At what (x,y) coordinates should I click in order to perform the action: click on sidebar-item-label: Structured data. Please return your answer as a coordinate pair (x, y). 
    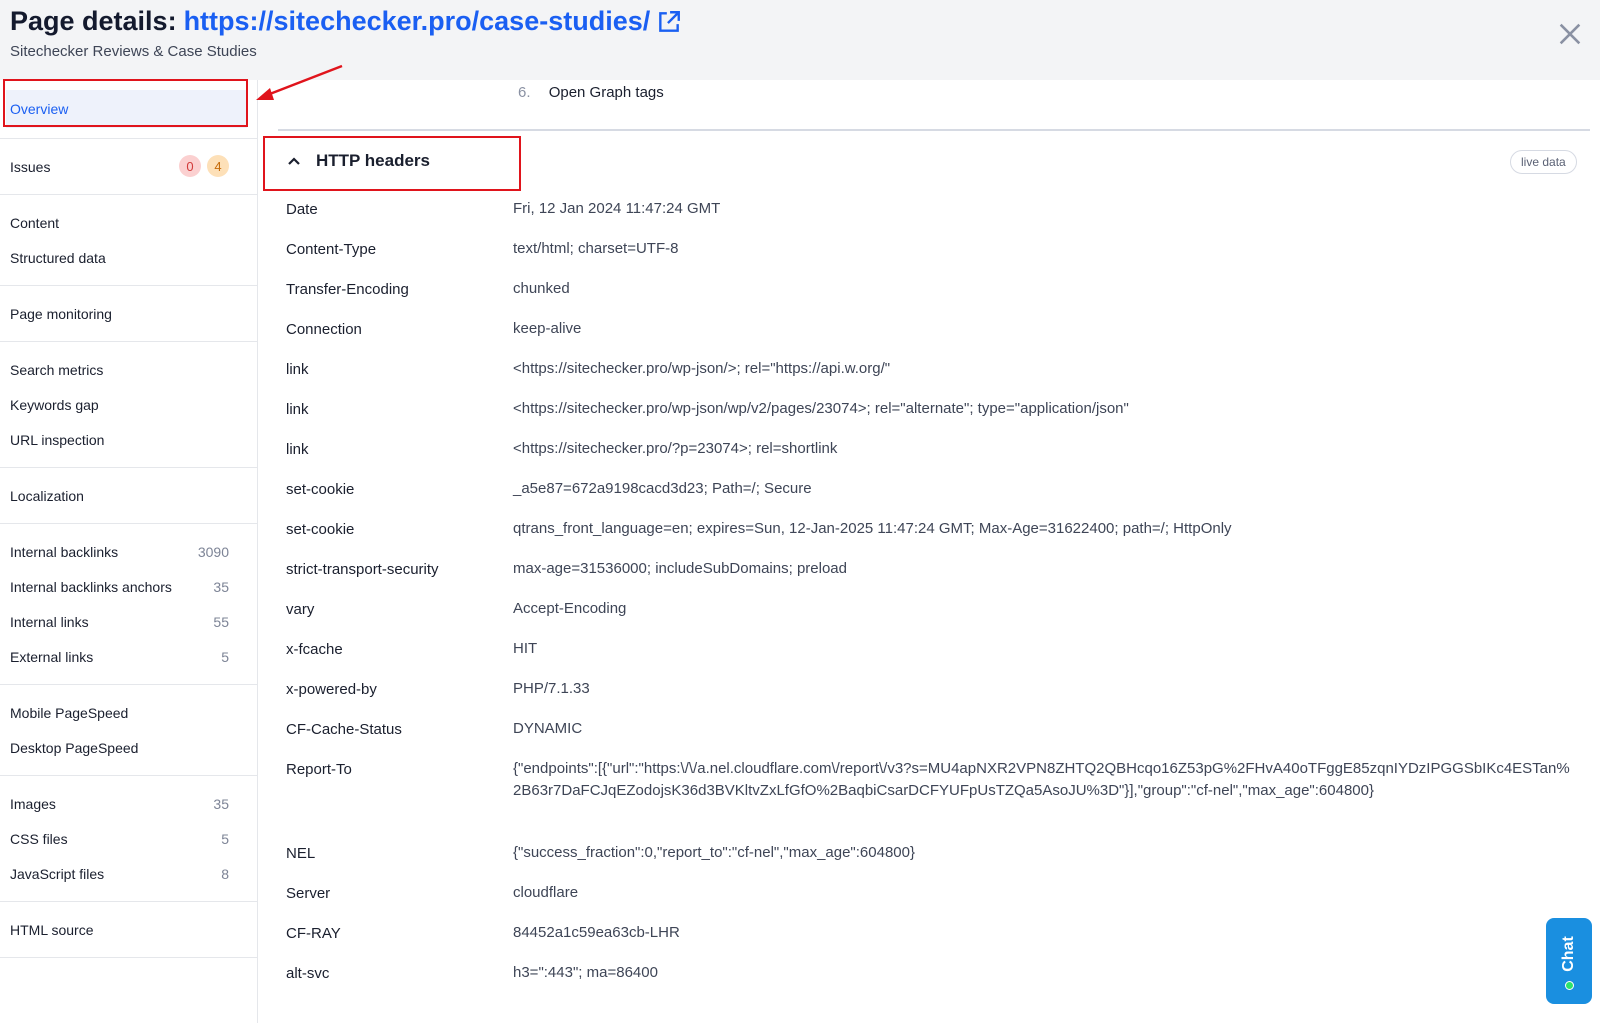
    Looking at the image, I should click on (58, 257).